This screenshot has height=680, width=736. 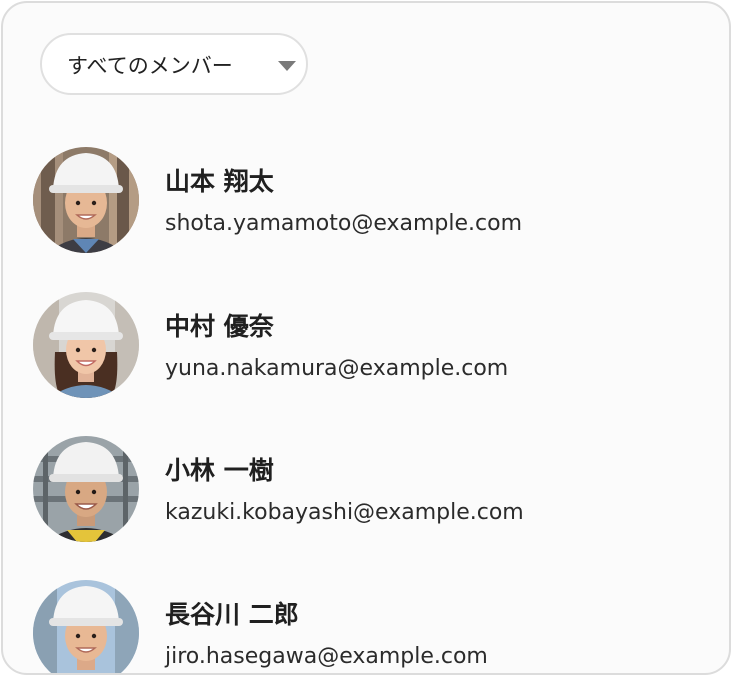 I want to click on member-name: 小林 一樹, so click(x=219, y=470).